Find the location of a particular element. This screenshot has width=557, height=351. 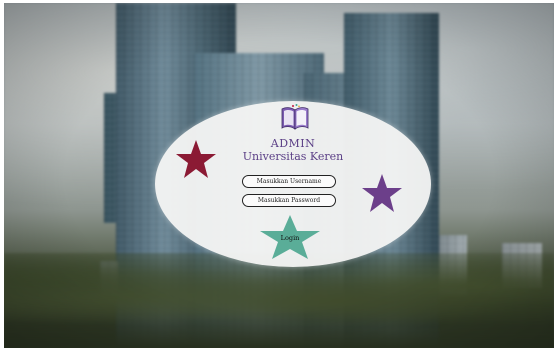

login-button: Login is located at coordinates (290, 237).